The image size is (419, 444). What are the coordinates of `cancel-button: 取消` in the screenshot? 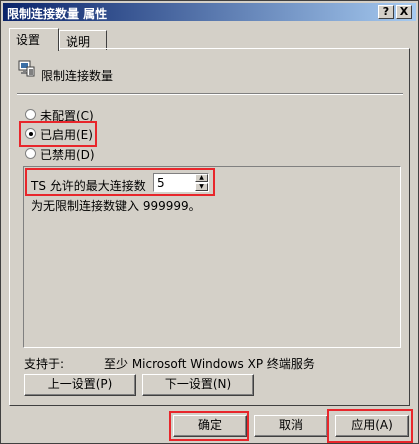 It's located at (291, 426).